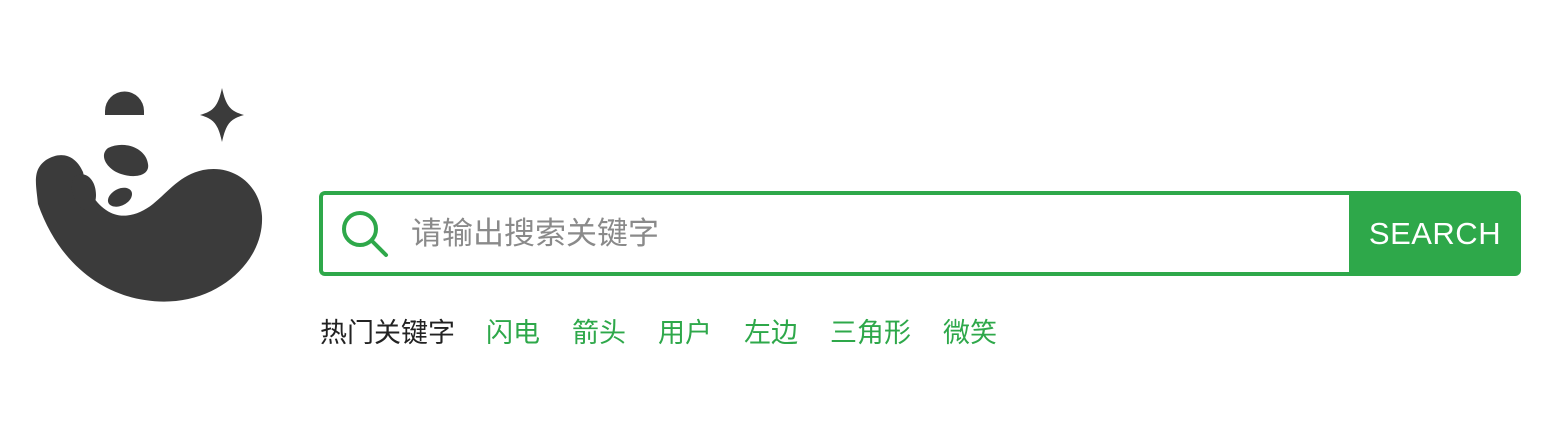 Image resolution: width=1562 pixels, height=444 pixels. I want to click on search-button: SEARCH, so click(1435, 233).